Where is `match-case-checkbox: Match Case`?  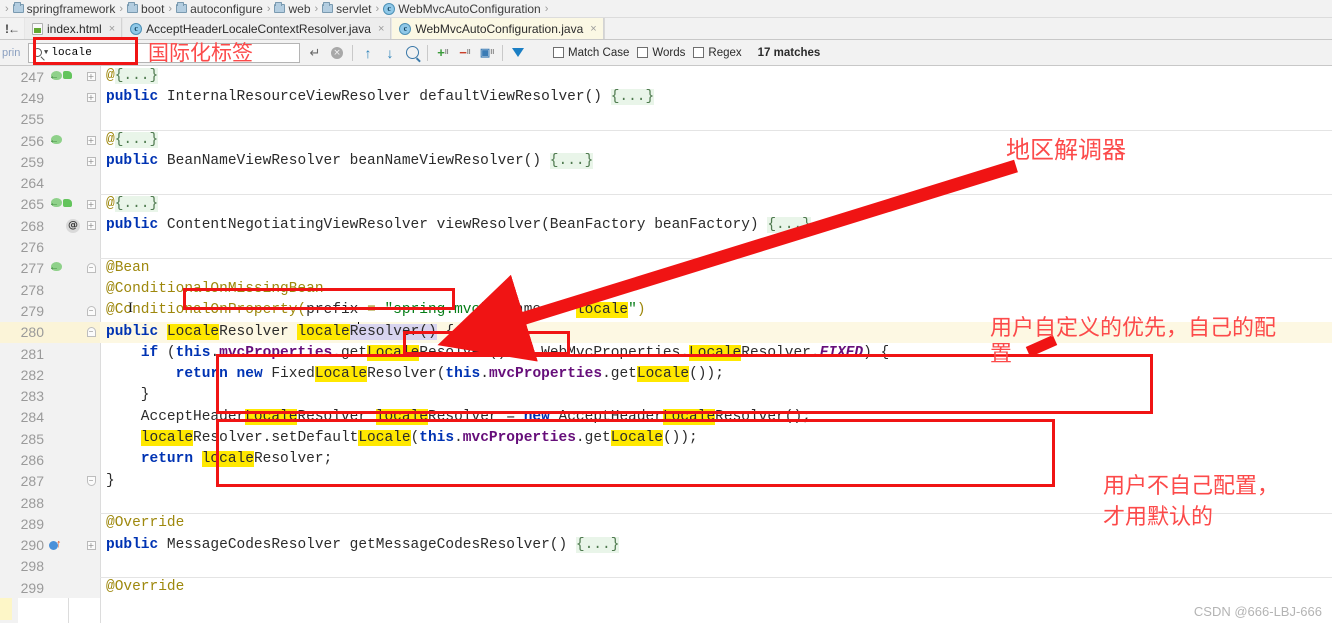 match-case-checkbox: Match Case is located at coordinates (591, 53).